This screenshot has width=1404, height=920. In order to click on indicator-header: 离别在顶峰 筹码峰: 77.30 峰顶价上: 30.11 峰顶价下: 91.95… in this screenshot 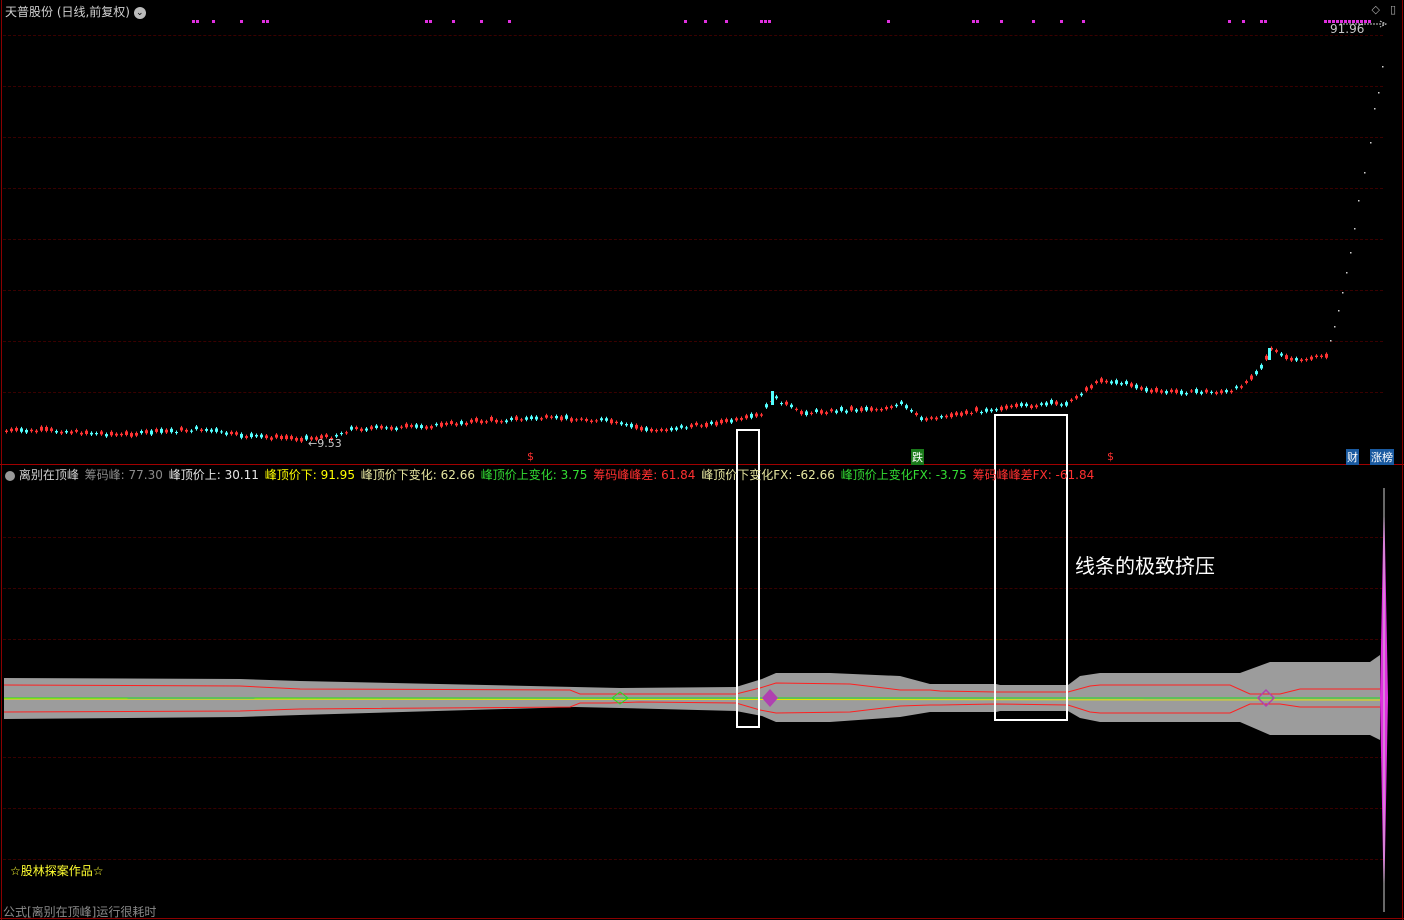, I will do `click(549, 474)`.